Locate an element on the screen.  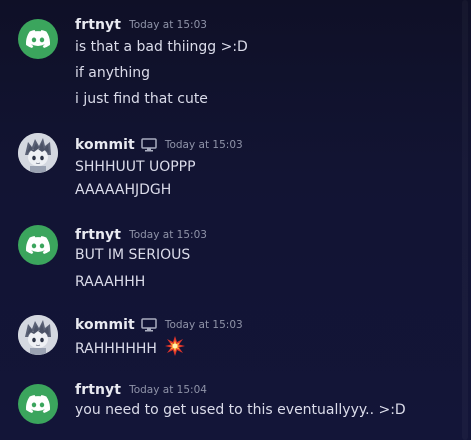
message-text: RAHHHHHH is located at coordinates (116, 349).